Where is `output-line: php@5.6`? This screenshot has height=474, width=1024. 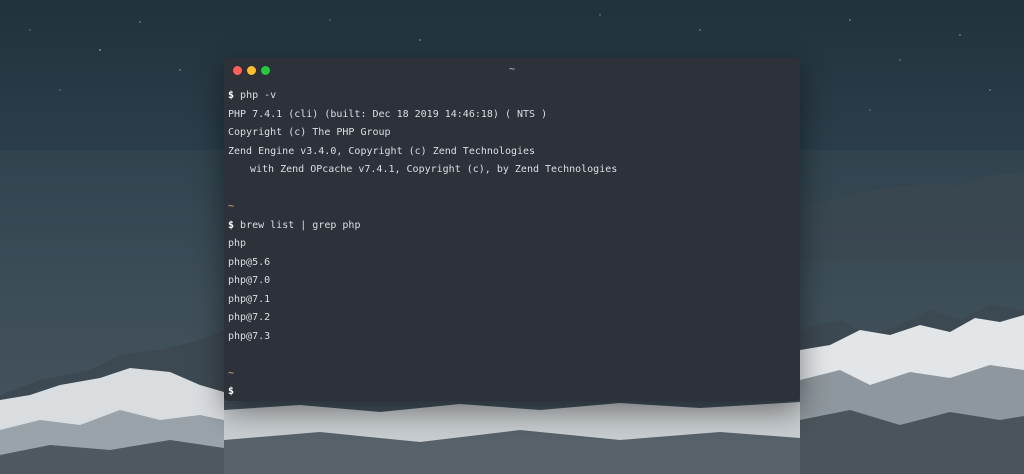 output-line: php@5.6 is located at coordinates (249, 262).